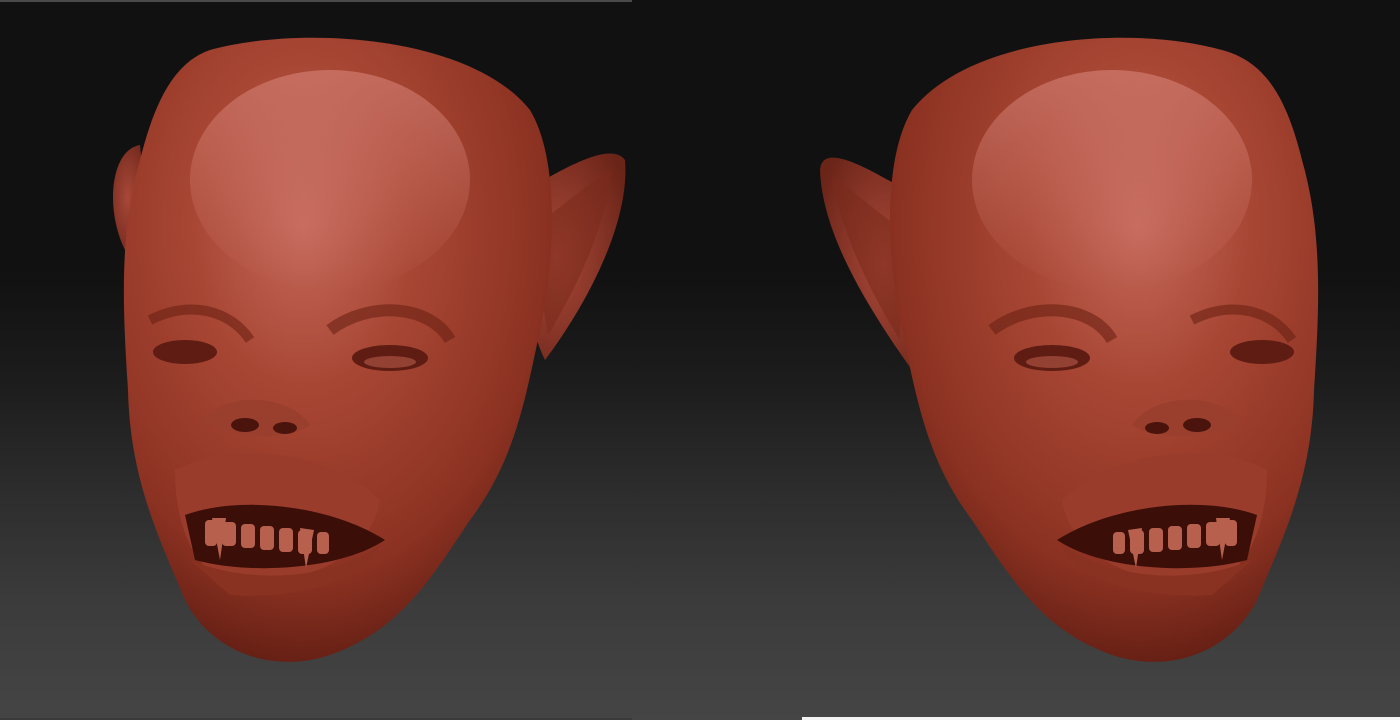 This screenshot has height=720, width=1400. I want to click on left-eyelid-highlight, so click(1052, 362).